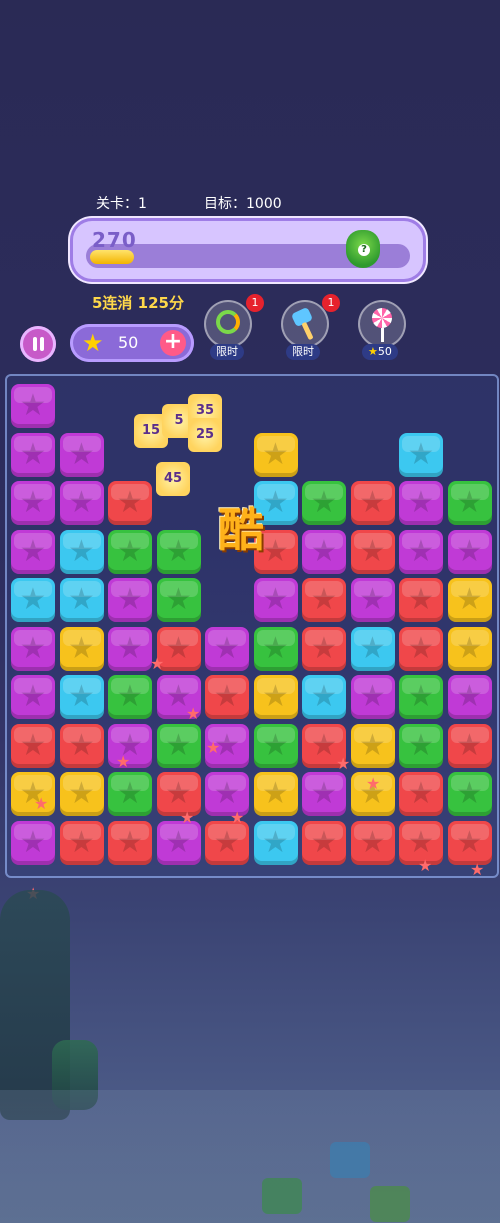 This screenshot has height=1223, width=500. Describe the element at coordinates (38, 344) in the screenshot. I see `pause-button` at that location.